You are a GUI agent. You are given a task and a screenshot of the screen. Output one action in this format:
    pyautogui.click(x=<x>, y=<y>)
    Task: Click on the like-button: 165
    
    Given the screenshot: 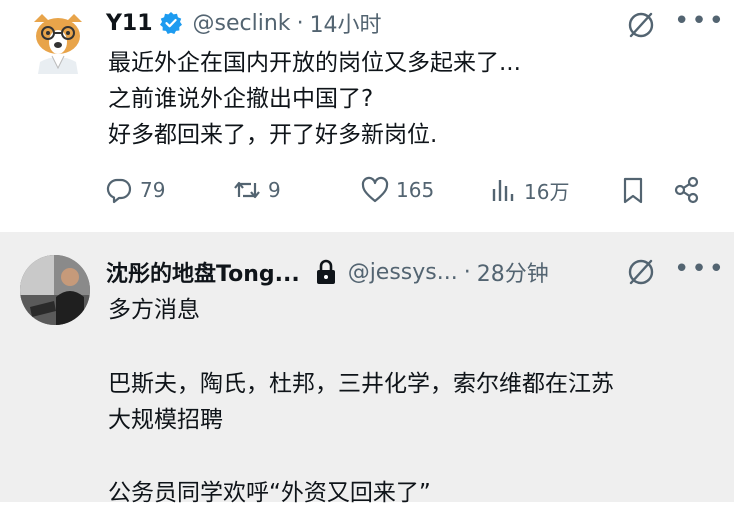 What is the action you would take?
    pyautogui.click(x=397, y=190)
    